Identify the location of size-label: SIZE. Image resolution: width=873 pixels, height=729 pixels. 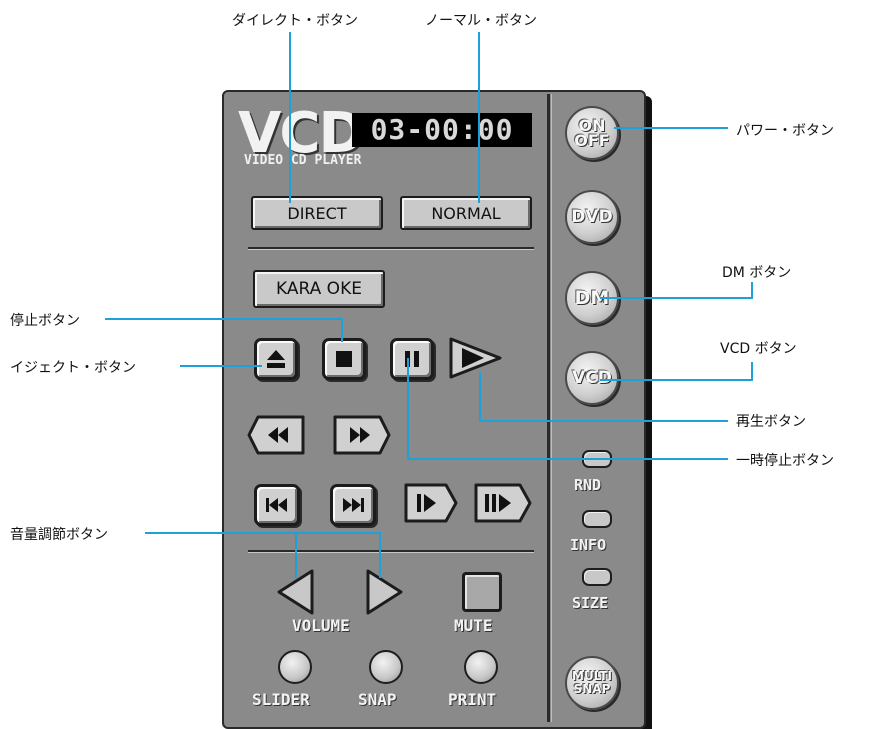
(590, 603).